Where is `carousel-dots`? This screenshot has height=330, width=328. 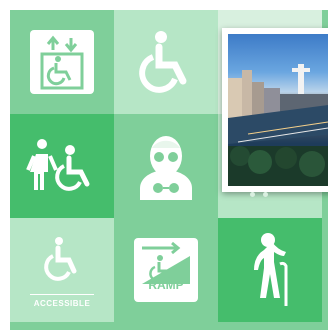
carousel-dots is located at coordinates (259, 194).